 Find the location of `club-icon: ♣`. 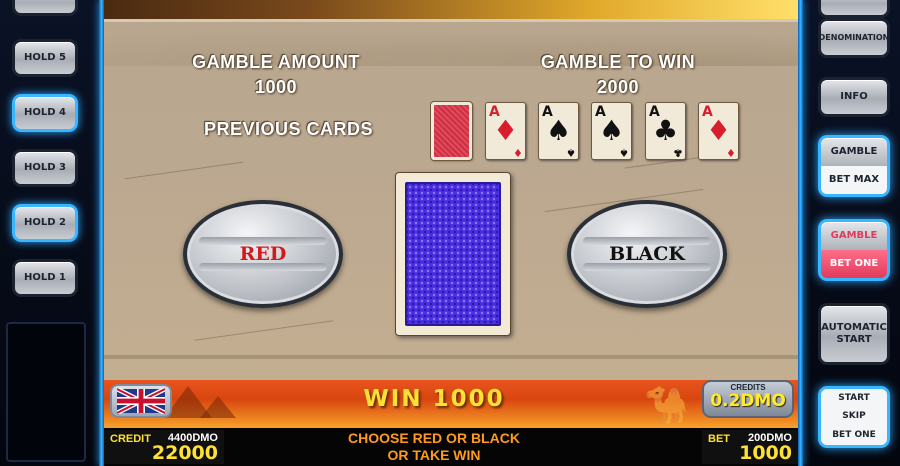

club-icon: ♣ is located at coordinates (665, 130).